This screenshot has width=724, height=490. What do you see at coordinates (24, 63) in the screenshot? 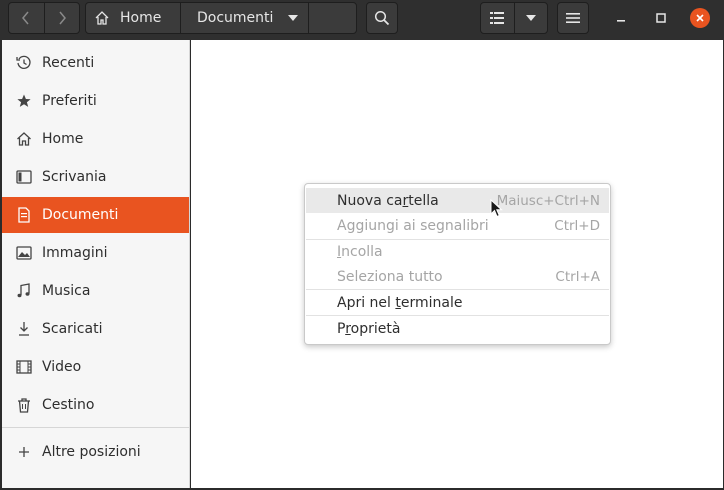
I see `clock-icon` at bounding box center [24, 63].